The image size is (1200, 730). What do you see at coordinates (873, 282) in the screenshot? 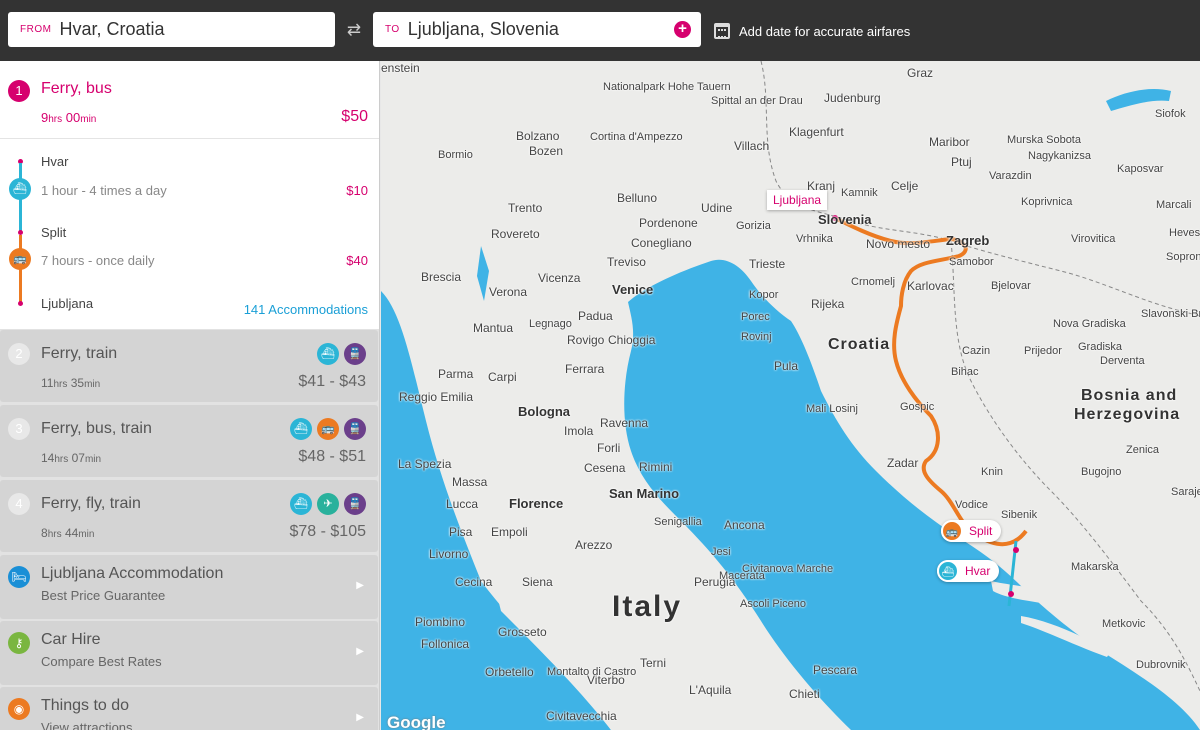
I see `map-label: Crnomelj` at bounding box center [873, 282].